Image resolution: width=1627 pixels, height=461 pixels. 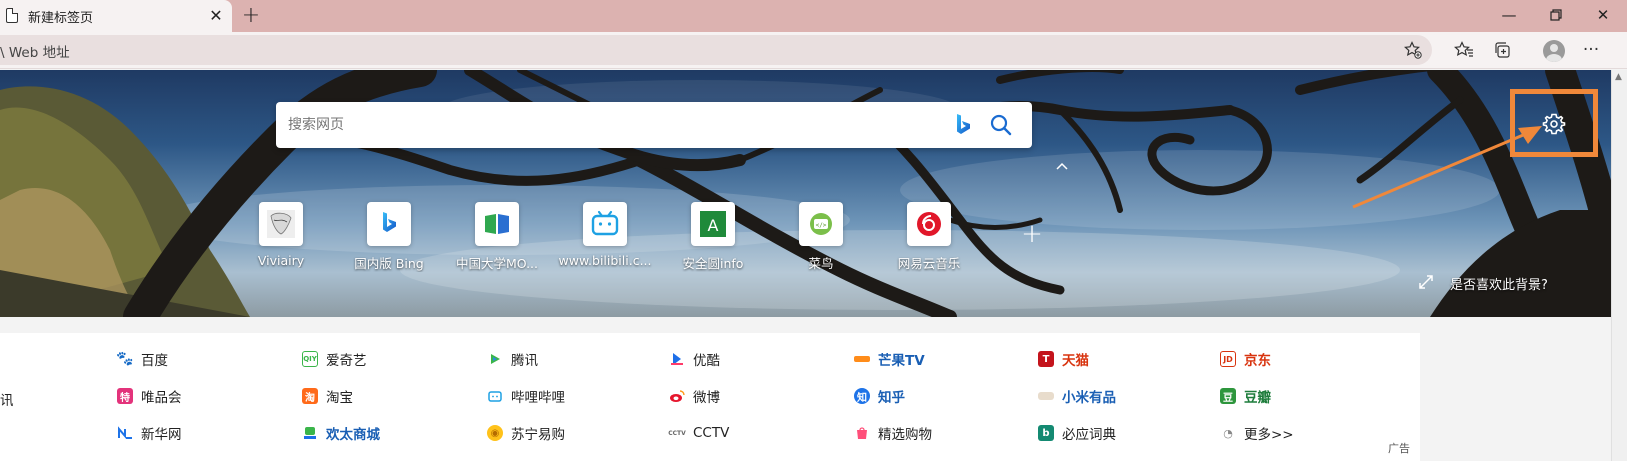 I want to click on like-background-link: 是否喜欢此背景?, so click(x=1499, y=283).